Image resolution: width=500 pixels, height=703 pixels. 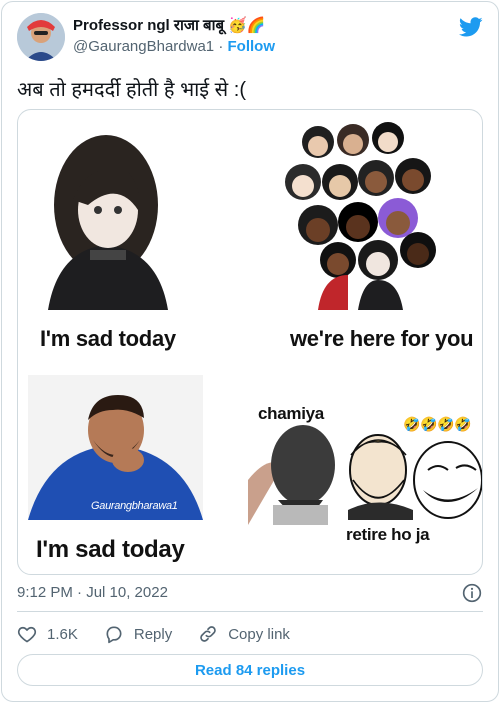 I want to click on info-icon, so click(x=472, y=593).